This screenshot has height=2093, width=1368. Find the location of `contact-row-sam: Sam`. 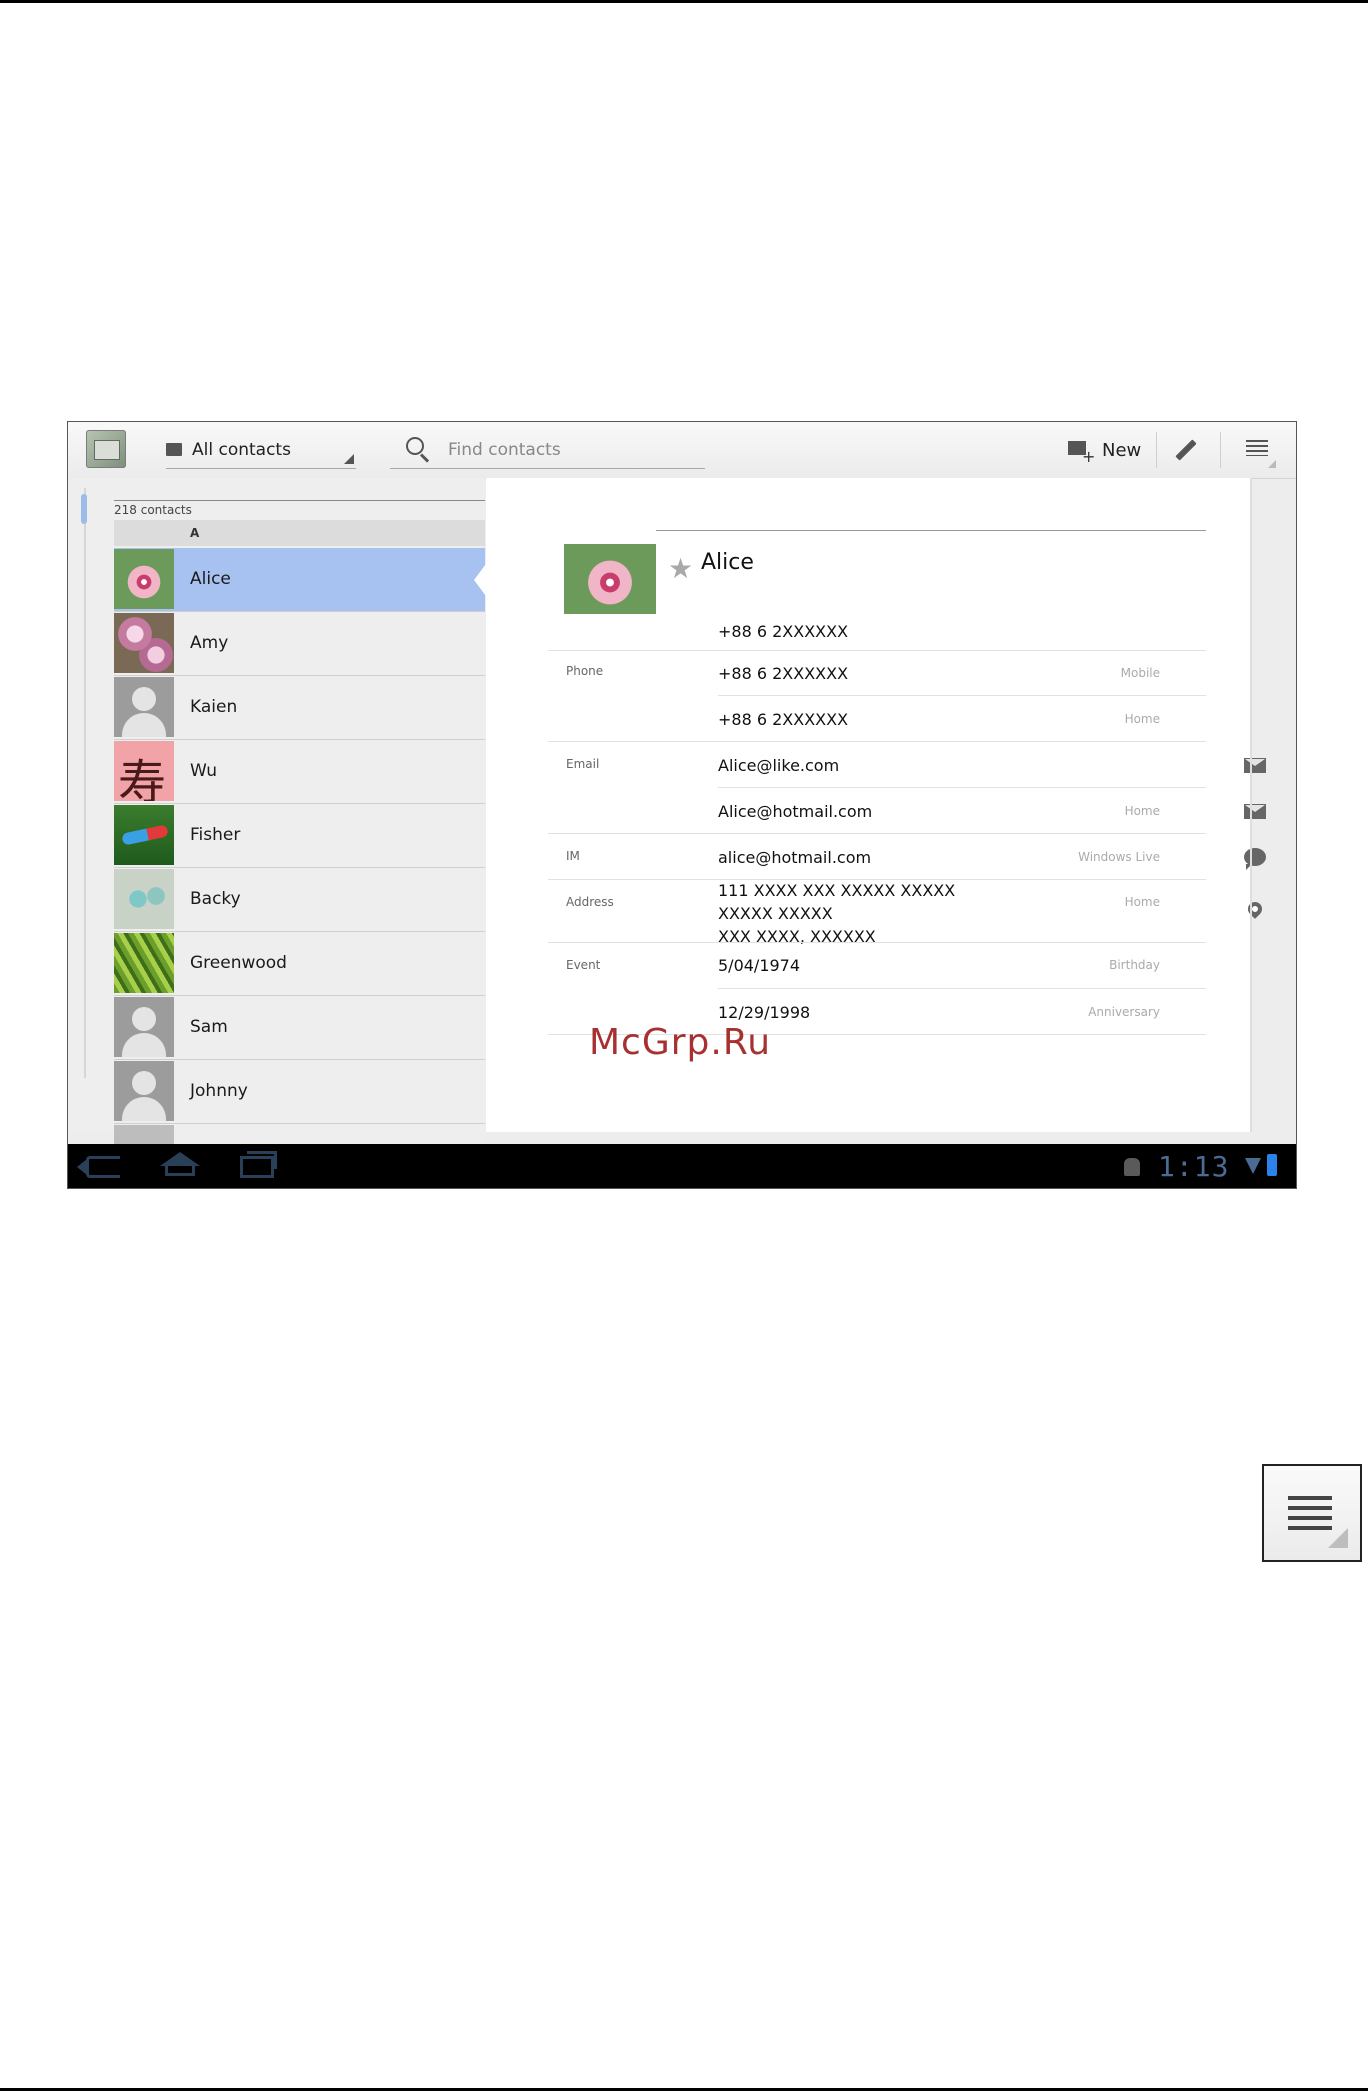

contact-row-sam: Sam is located at coordinates (299, 1028).